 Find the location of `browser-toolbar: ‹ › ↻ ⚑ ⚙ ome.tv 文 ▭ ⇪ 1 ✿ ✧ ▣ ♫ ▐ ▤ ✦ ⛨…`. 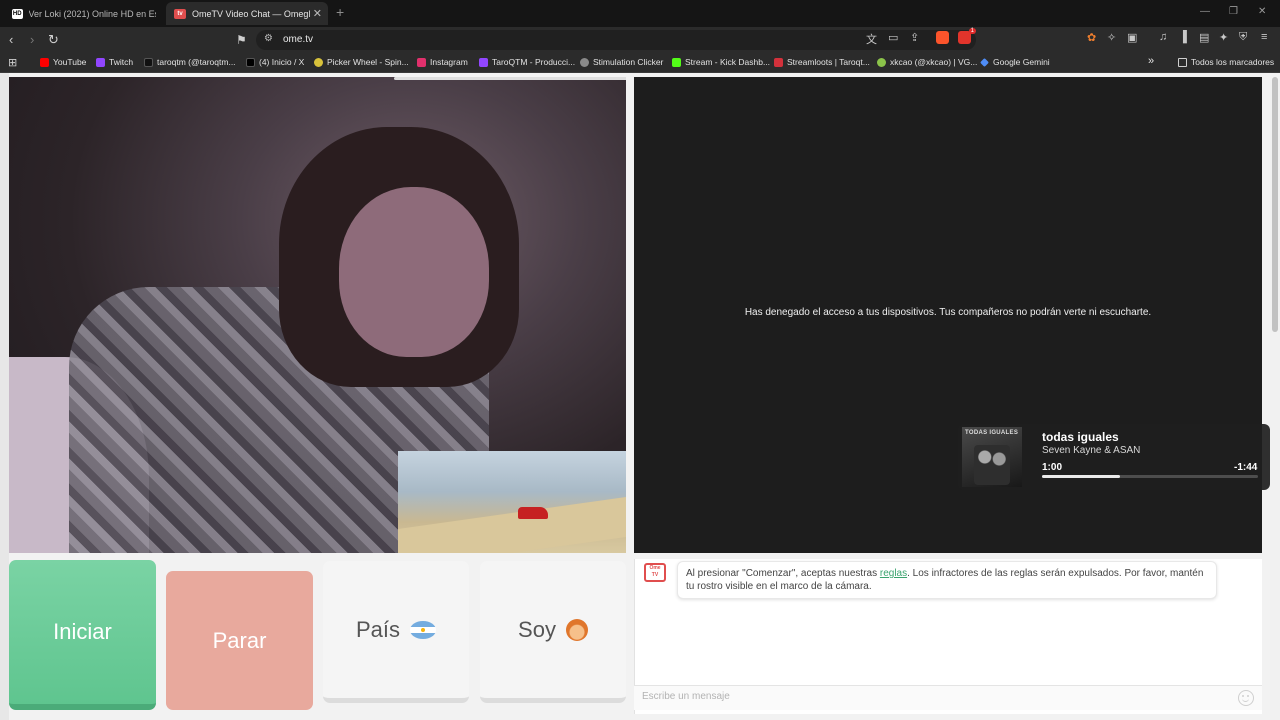

browser-toolbar: ‹ › ↻ ⚑ ⚙ ome.tv 文 ▭ ⇪ 1 ✿ ✧ ▣ ♫ ▐ ▤ ✦ ⛨… is located at coordinates (640, 40).